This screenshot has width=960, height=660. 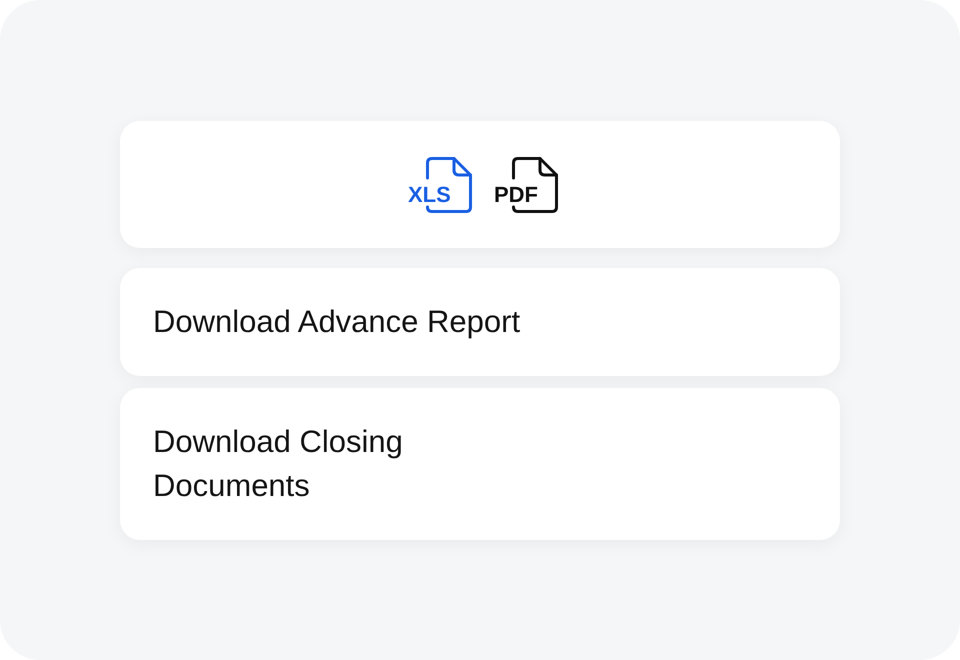 I want to click on file-format-button: PDF, so click(x=526, y=184).